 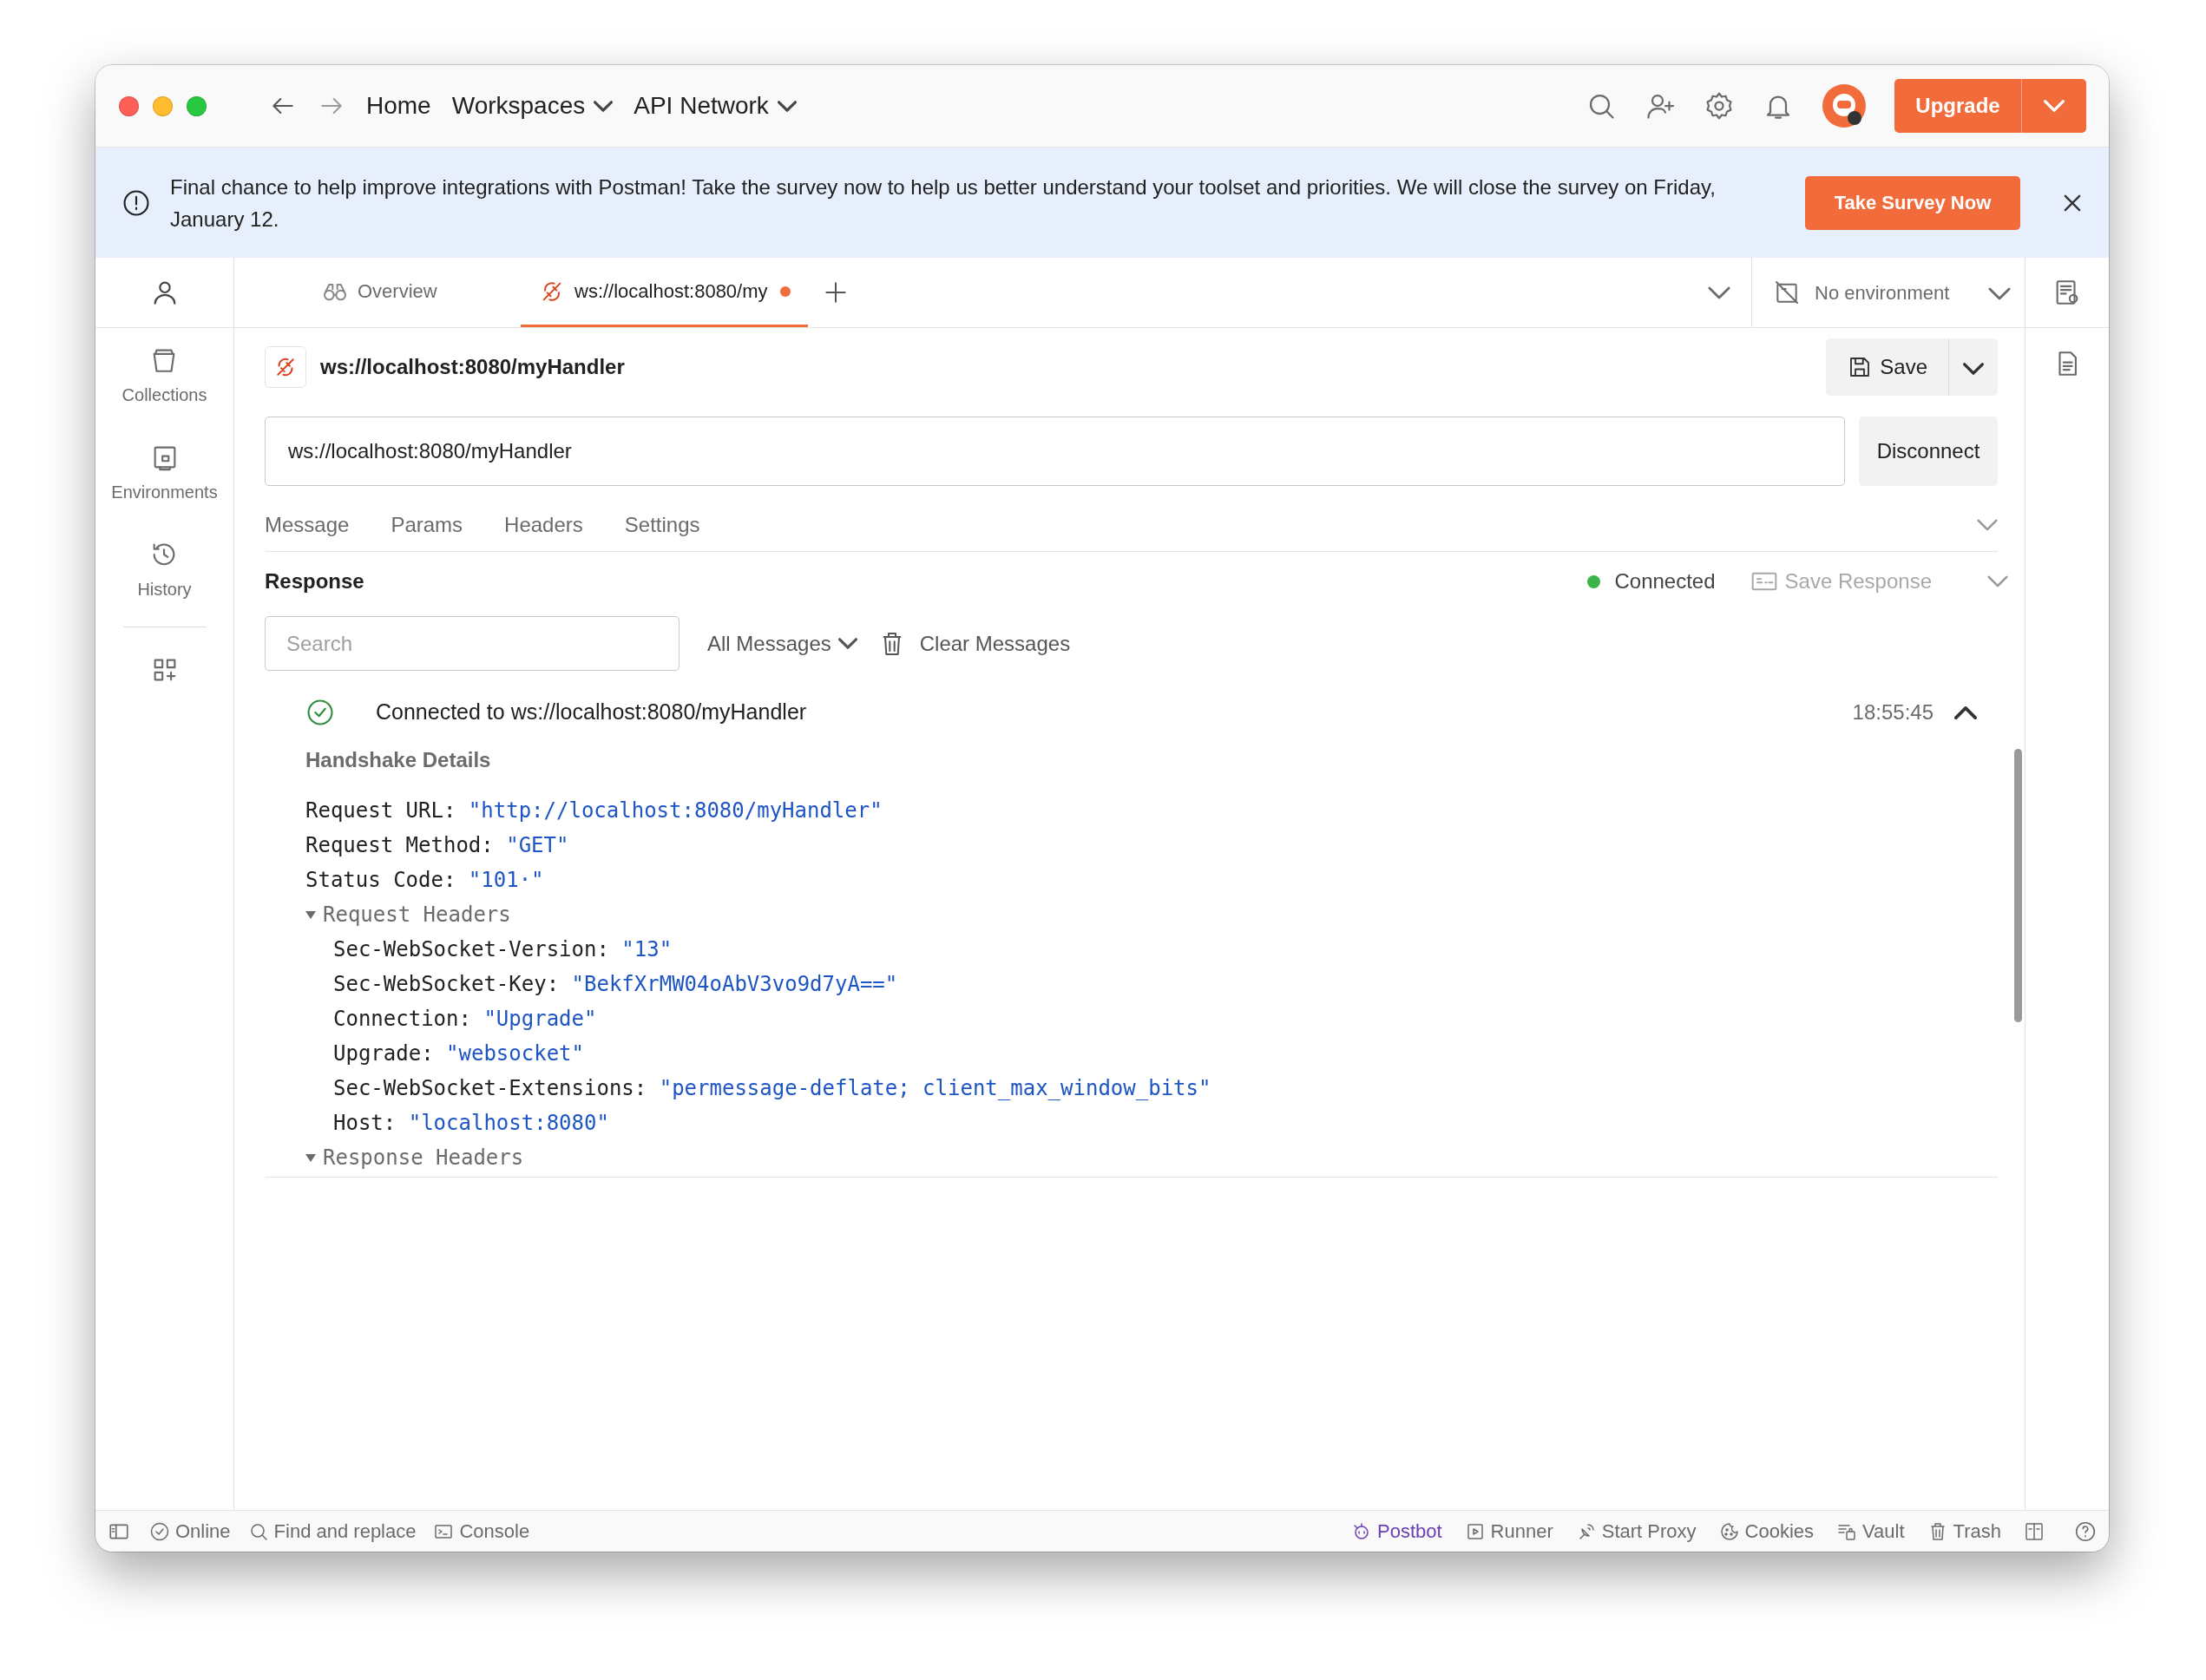 I want to click on response-menu-button, so click(x=1998, y=581).